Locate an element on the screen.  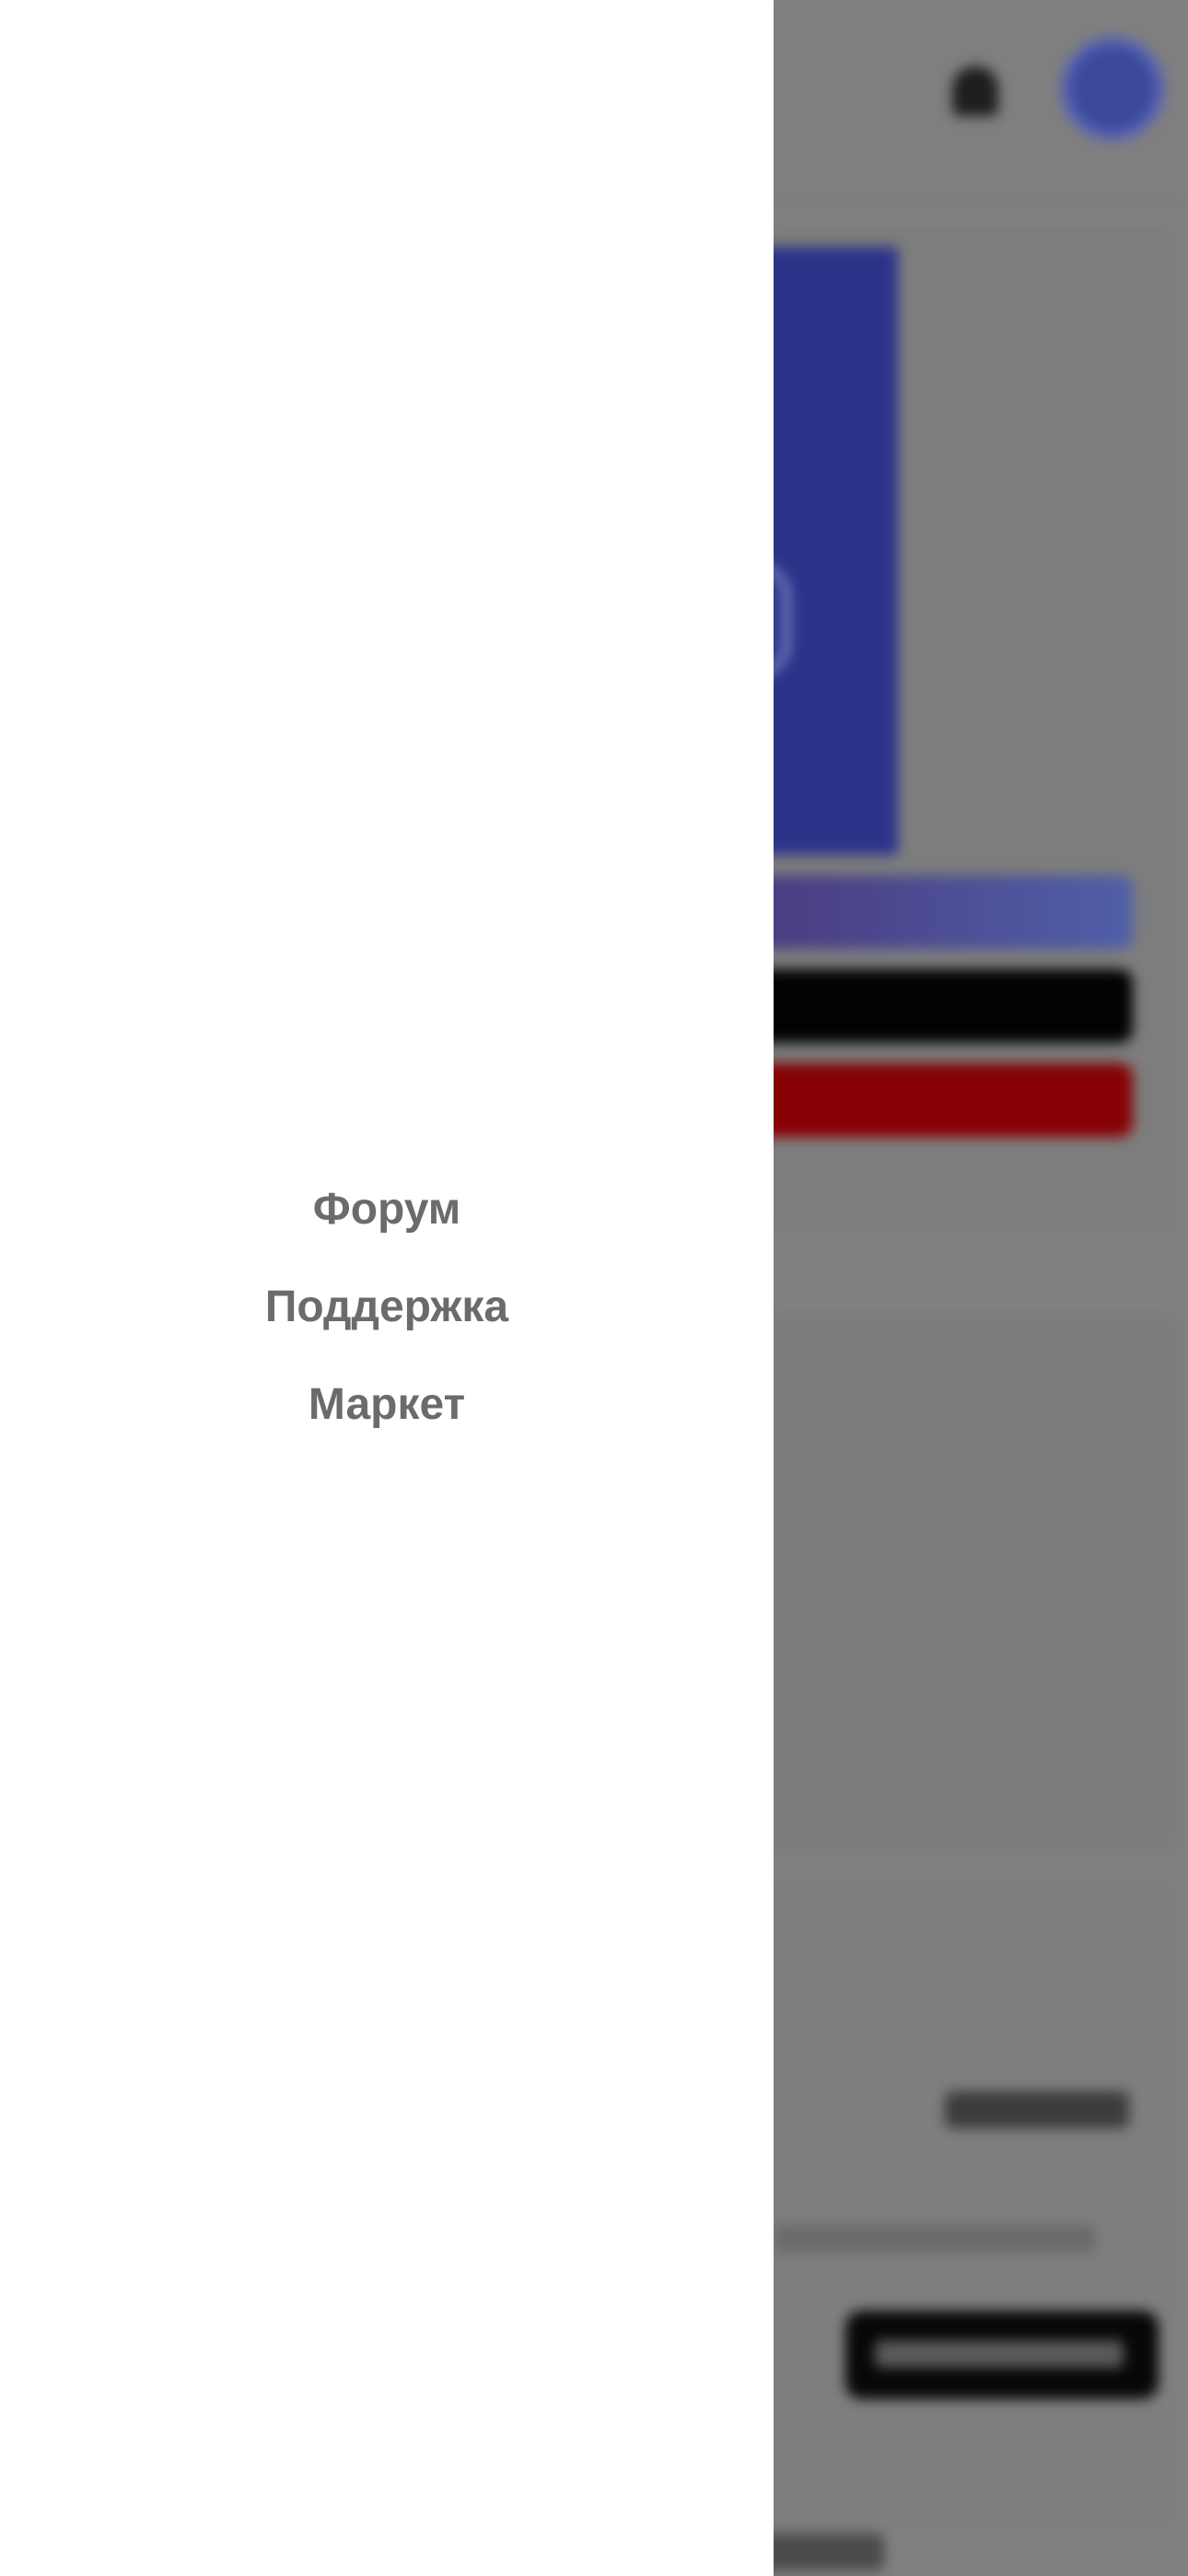
nav-item-forum: Форум is located at coordinates (387, 1210).